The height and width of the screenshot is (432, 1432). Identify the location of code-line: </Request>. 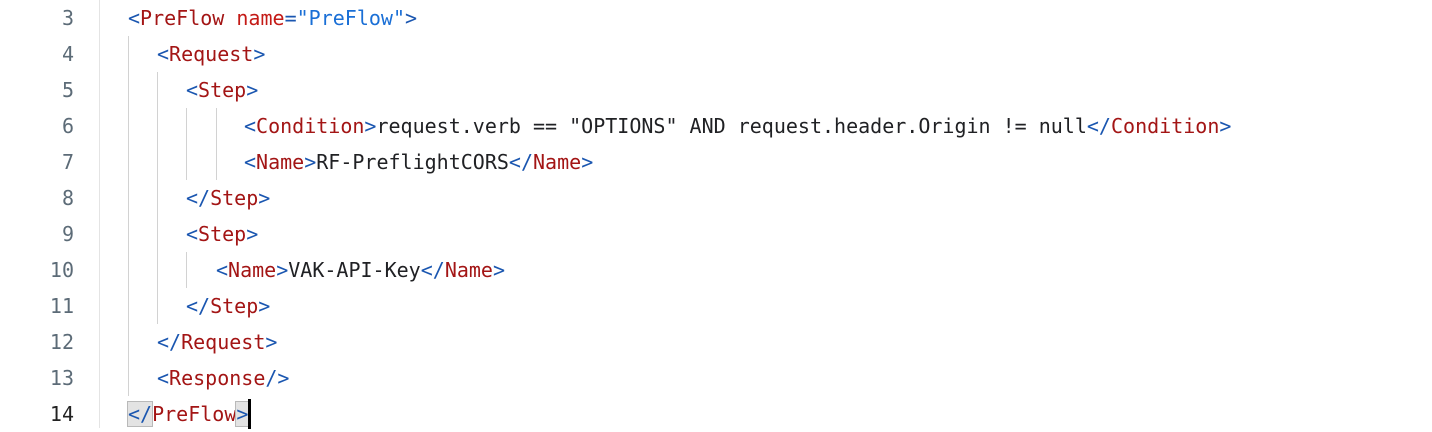
(217, 342).